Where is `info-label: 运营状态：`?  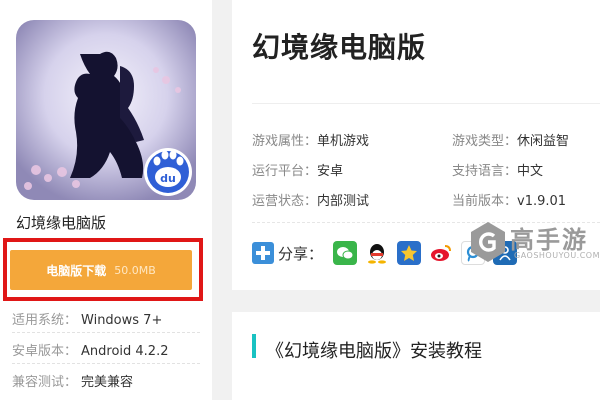 info-label: 运营状态： is located at coordinates (285, 201).